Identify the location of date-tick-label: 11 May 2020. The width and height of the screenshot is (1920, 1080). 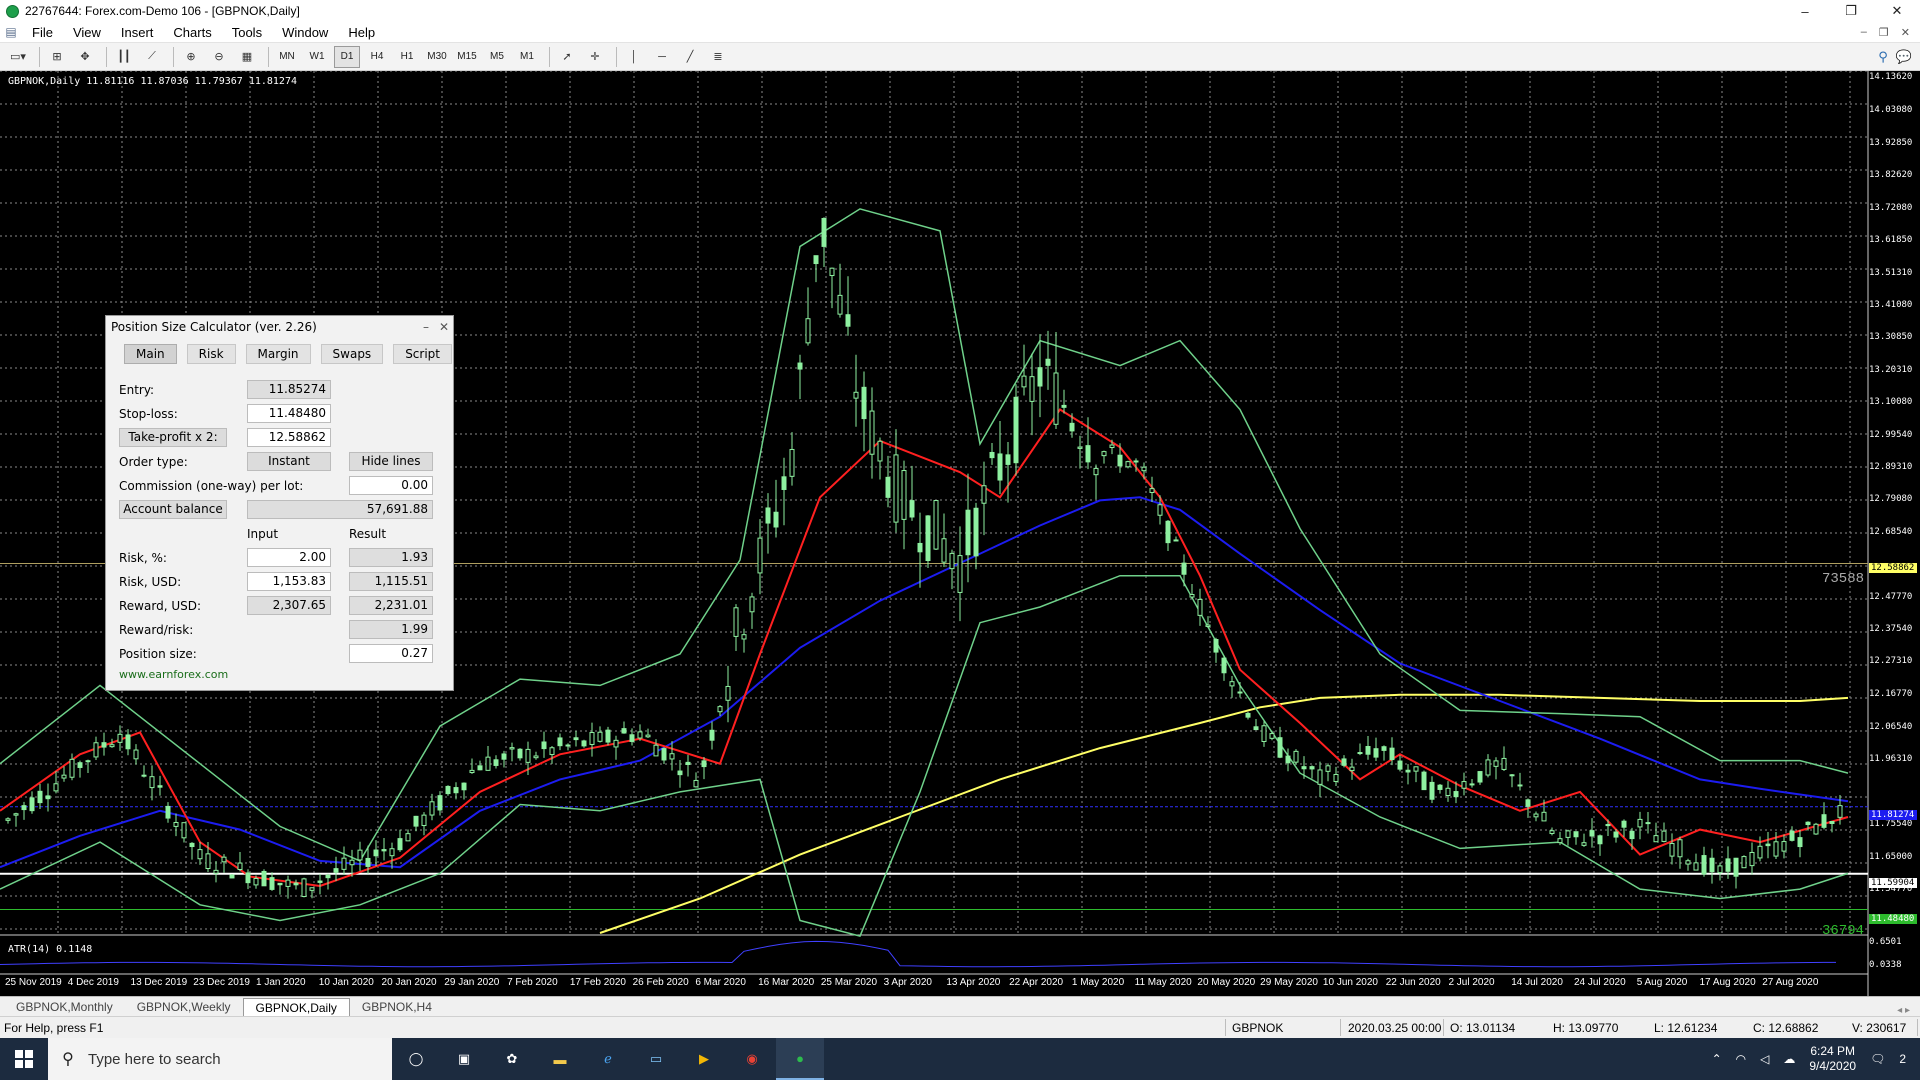
(1163, 982).